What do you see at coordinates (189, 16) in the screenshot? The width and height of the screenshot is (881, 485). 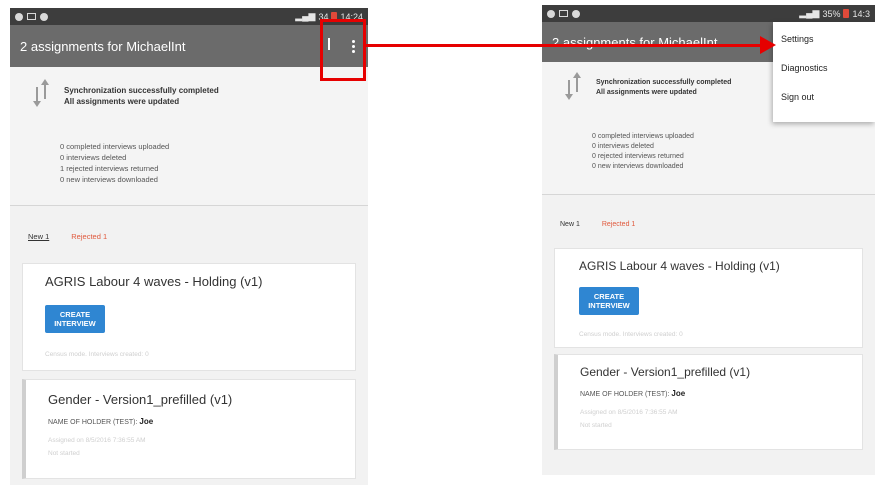 I see `status-bar: ▂▄▆ 34 14:24` at bounding box center [189, 16].